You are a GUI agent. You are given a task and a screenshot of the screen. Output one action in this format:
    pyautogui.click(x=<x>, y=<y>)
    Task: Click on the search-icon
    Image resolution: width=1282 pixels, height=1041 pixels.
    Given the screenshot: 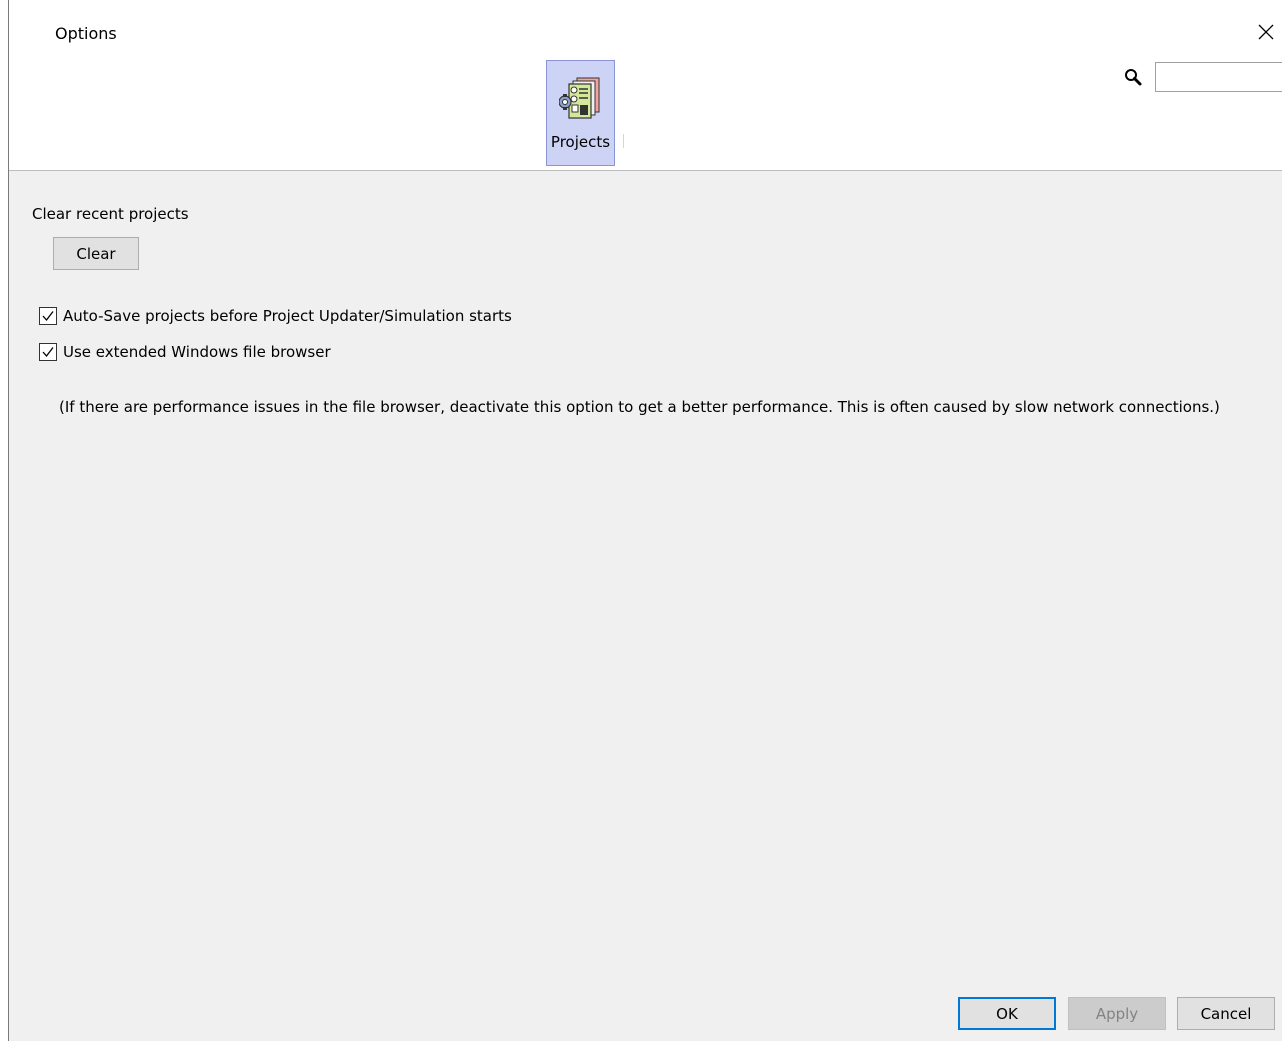 What is the action you would take?
    pyautogui.click(x=1133, y=77)
    